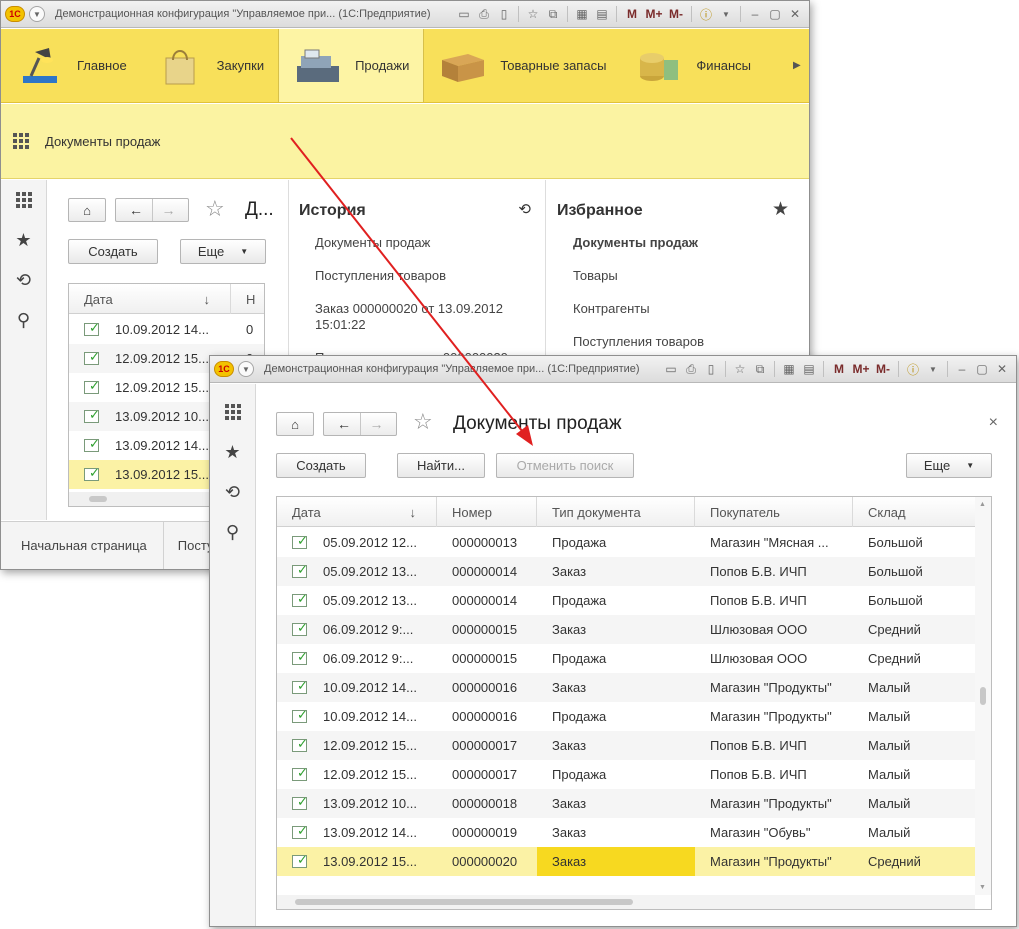  Describe the element at coordinates (487, 512) in the screenshot. I see `column-number: Номер` at that location.